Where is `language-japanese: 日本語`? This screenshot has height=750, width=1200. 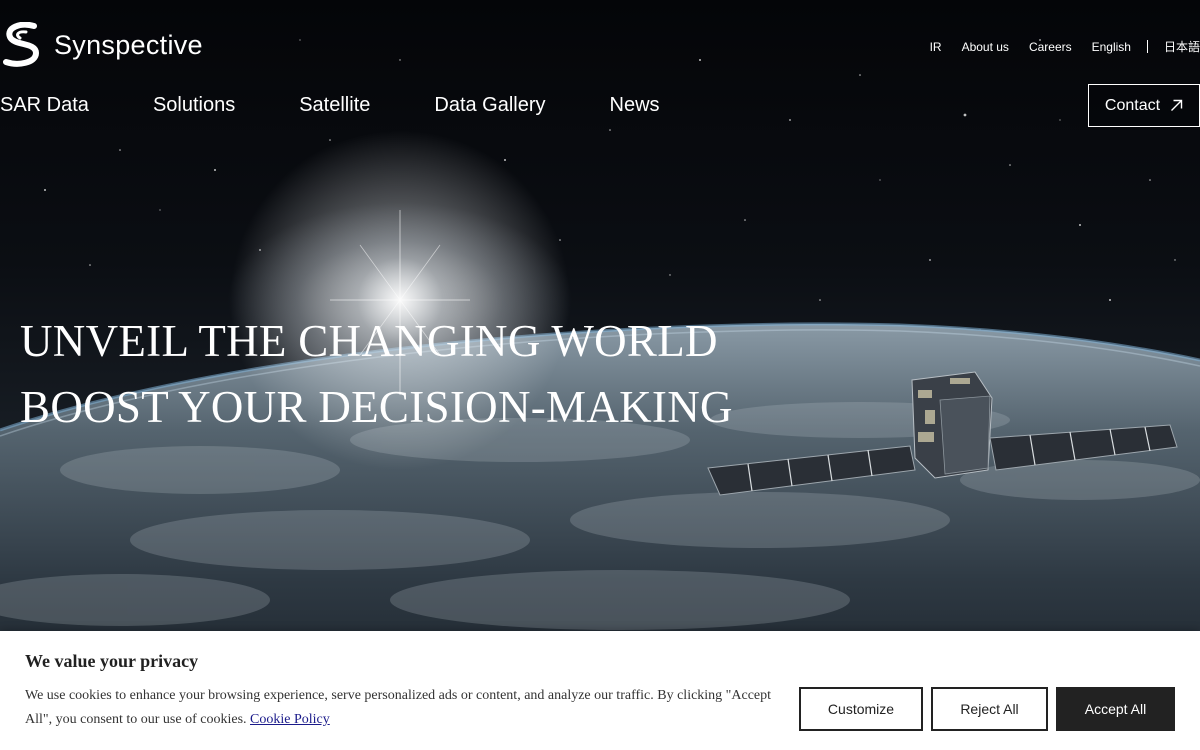 language-japanese: 日本語 is located at coordinates (1182, 46).